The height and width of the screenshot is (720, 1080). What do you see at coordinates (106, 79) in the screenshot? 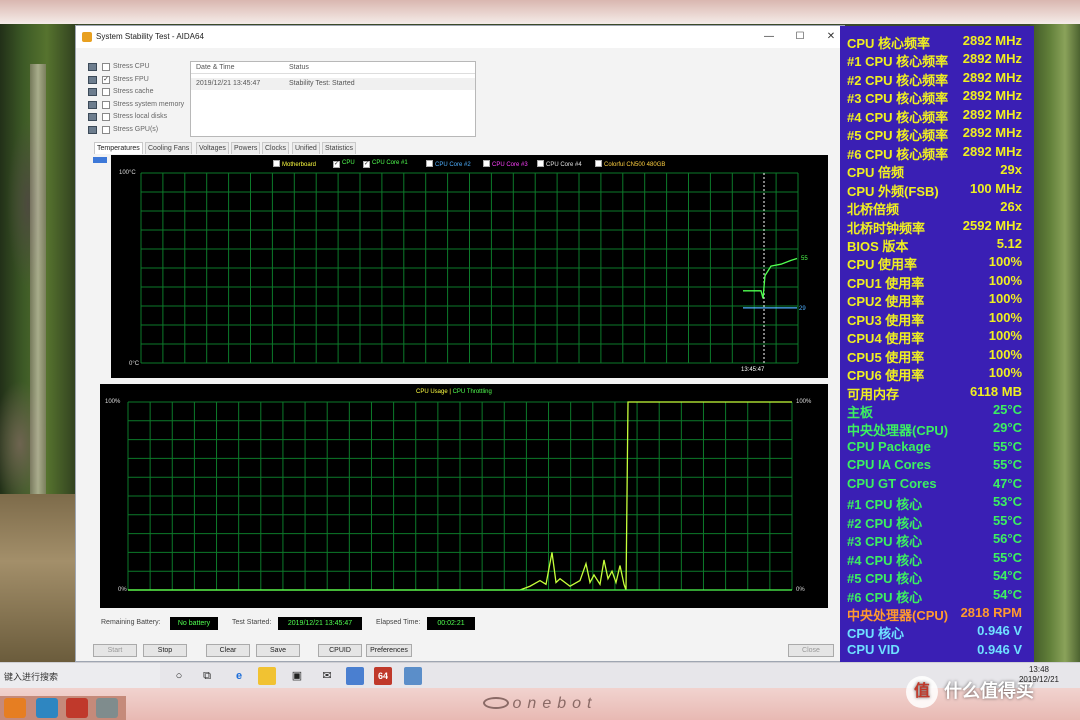
I see `stress-checkbox: ✓` at bounding box center [106, 79].